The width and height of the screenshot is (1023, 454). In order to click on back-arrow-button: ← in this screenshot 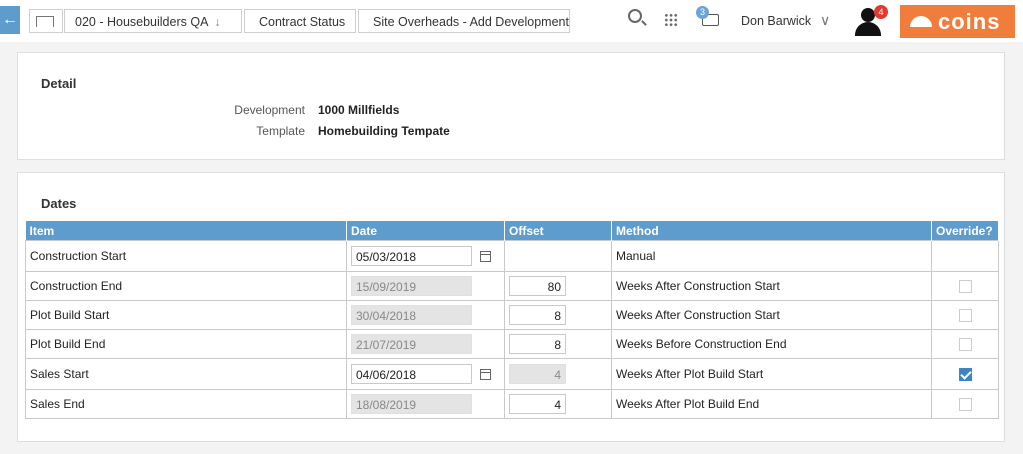, I will do `click(10, 20)`.